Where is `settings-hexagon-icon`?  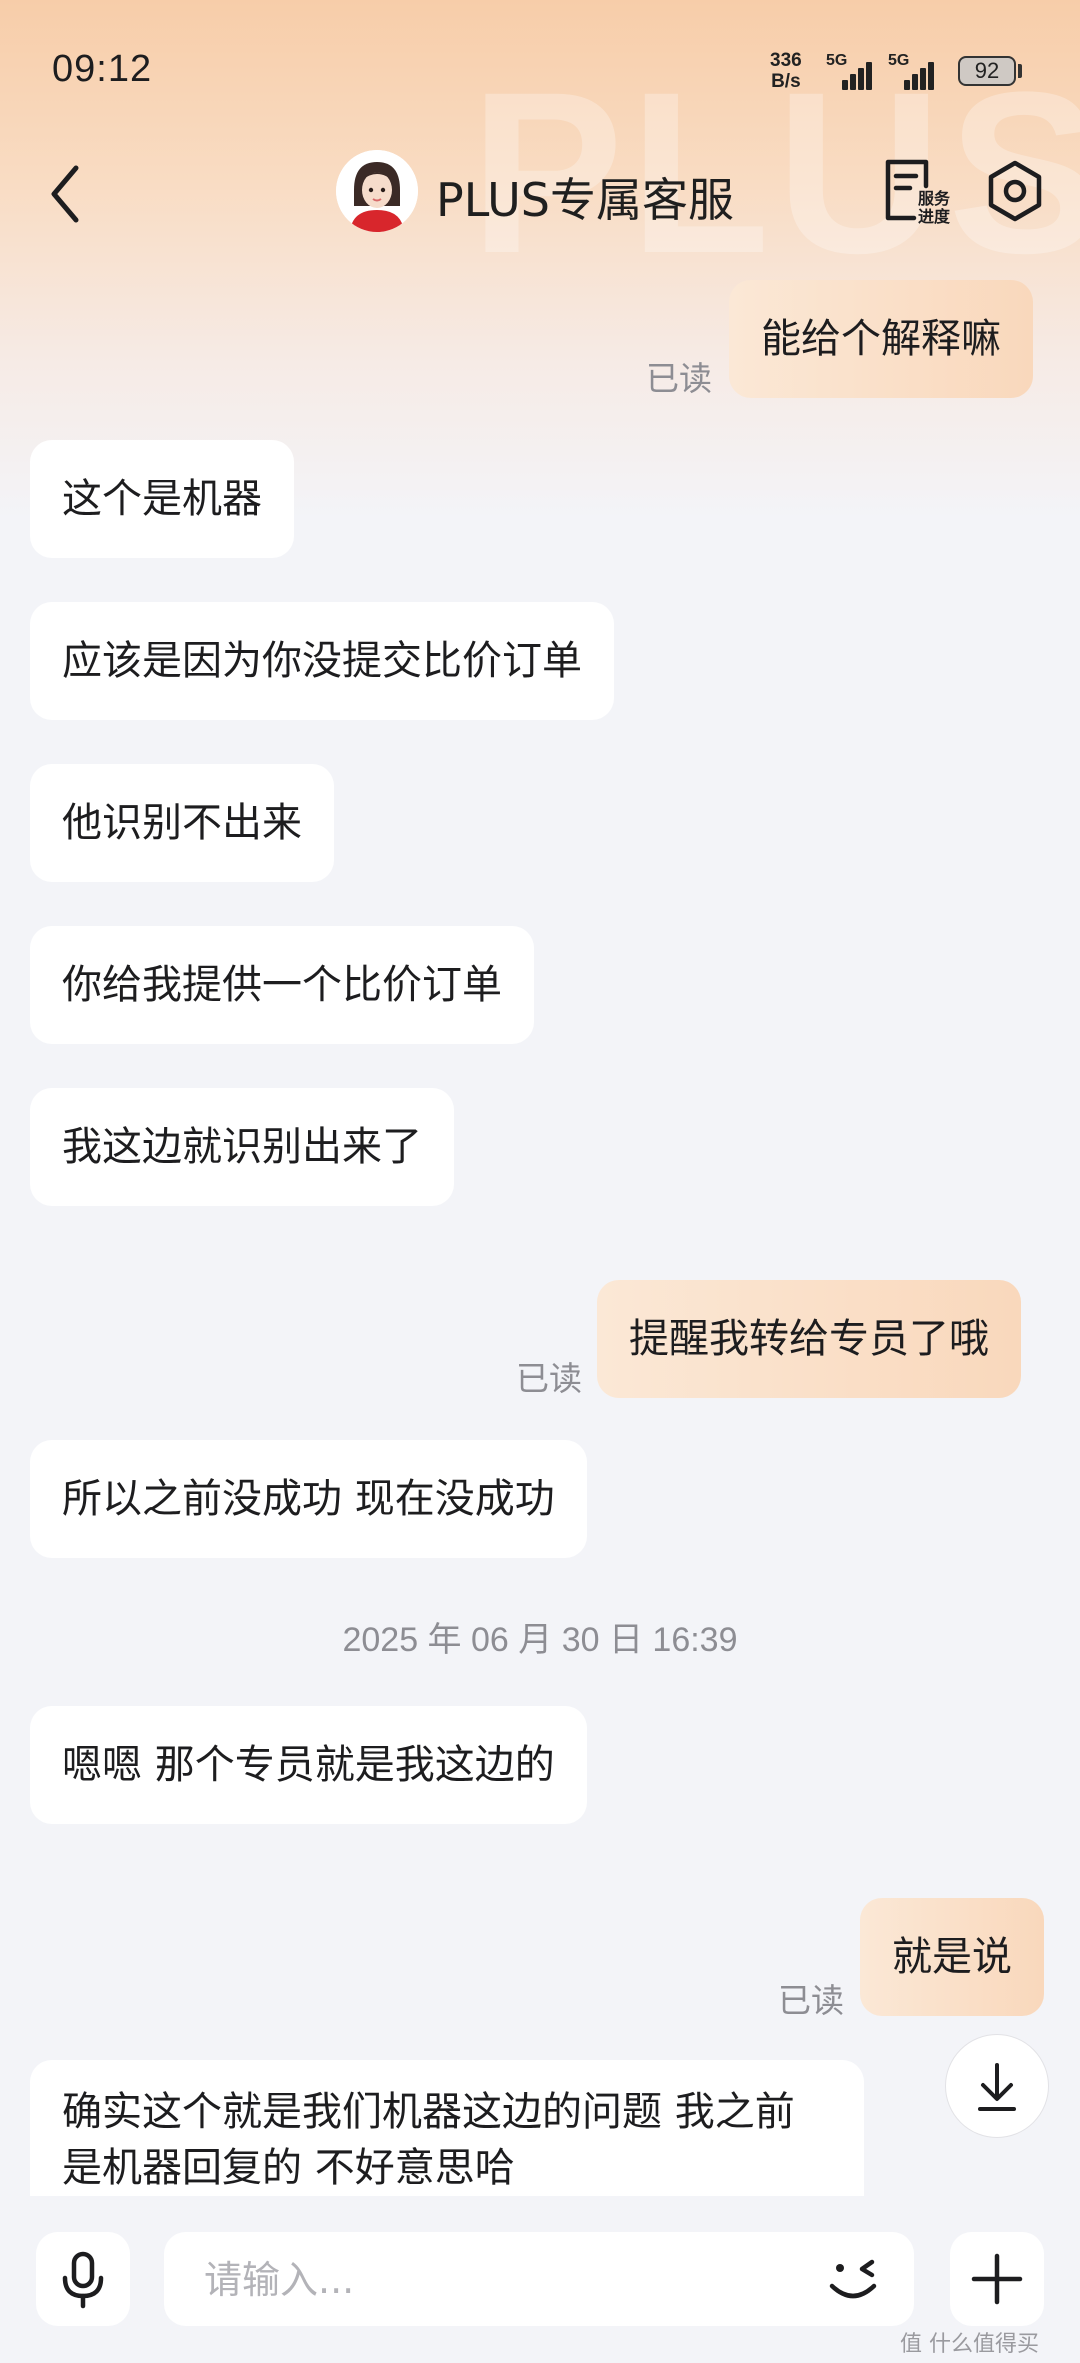
settings-hexagon-icon is located at coordinates (1015, 191).